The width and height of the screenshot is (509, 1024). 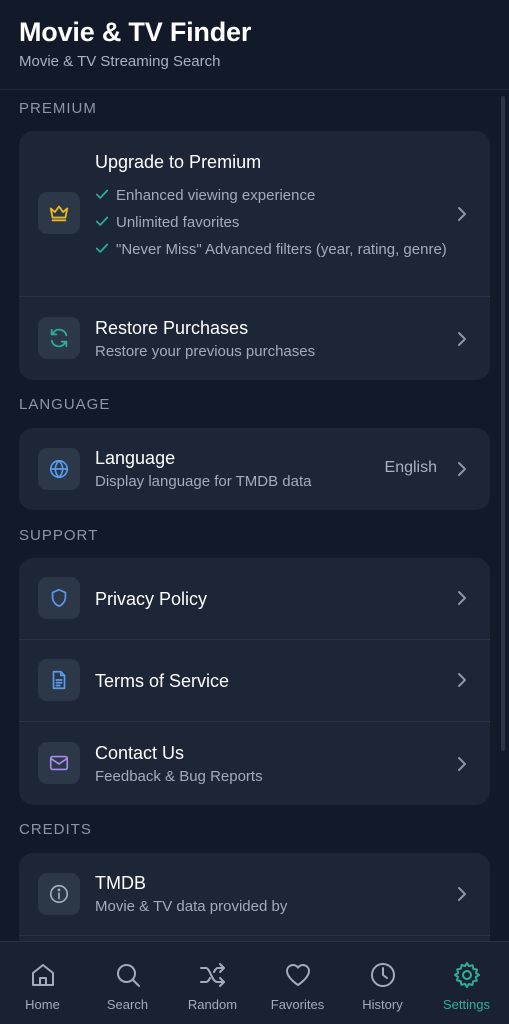 I want to click on globe-icon, so click(x=59, y=469).